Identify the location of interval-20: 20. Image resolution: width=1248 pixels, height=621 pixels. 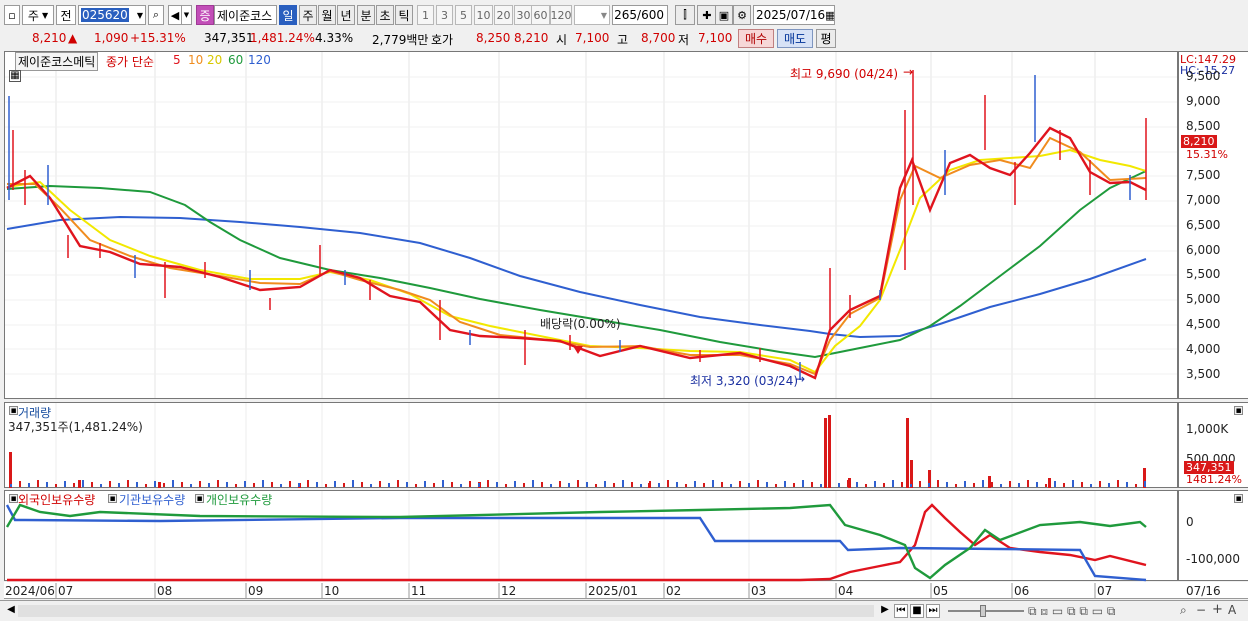
(503, 15).